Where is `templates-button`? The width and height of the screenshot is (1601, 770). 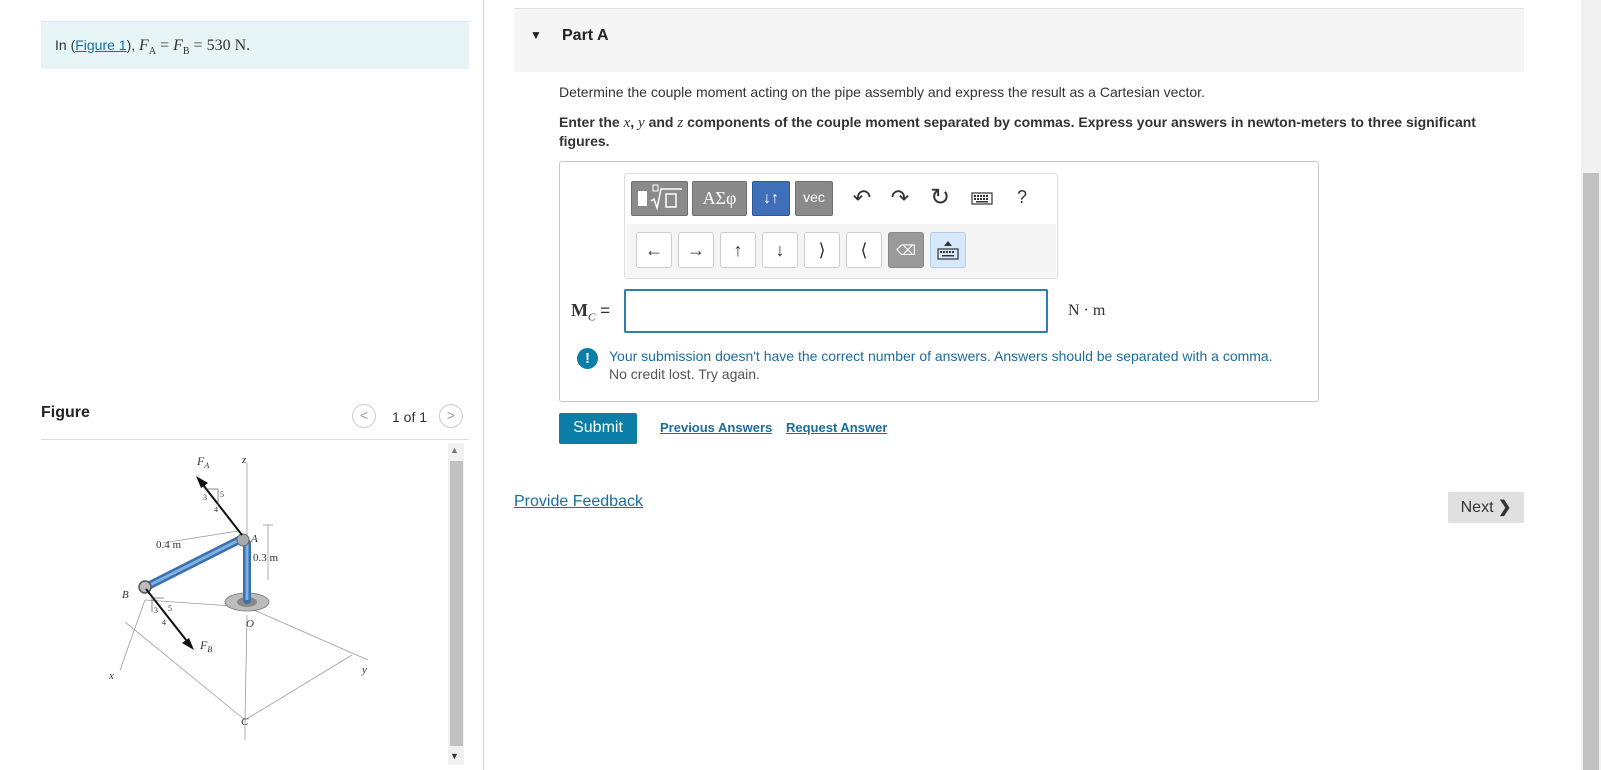 templates-button is located at coordinates (659, 198).